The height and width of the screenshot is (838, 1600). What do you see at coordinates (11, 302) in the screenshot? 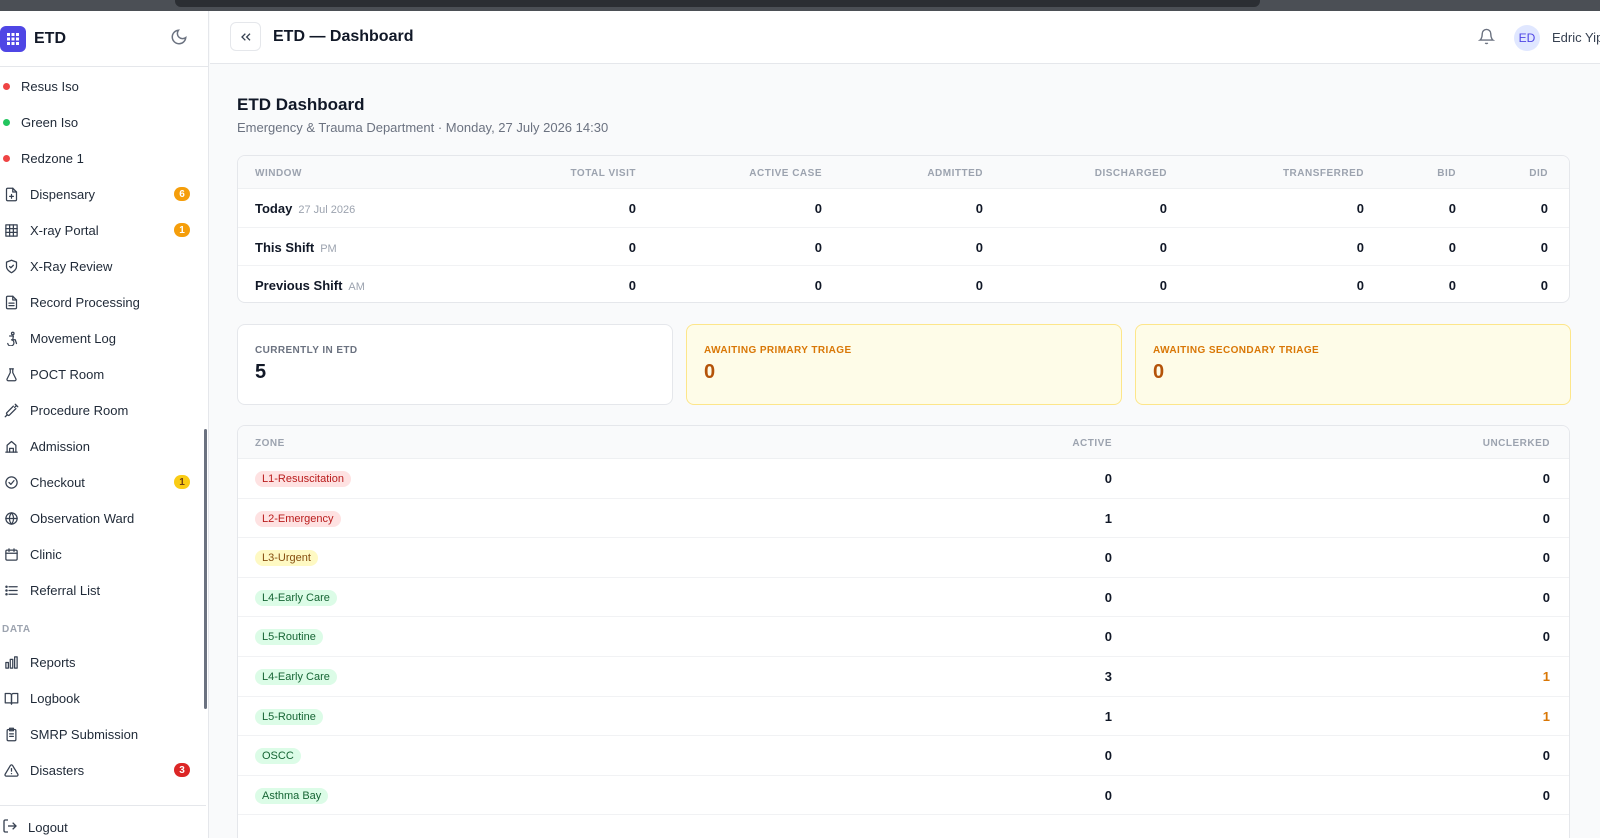
I see `file-text-icon` at bounding box center [11, 302].